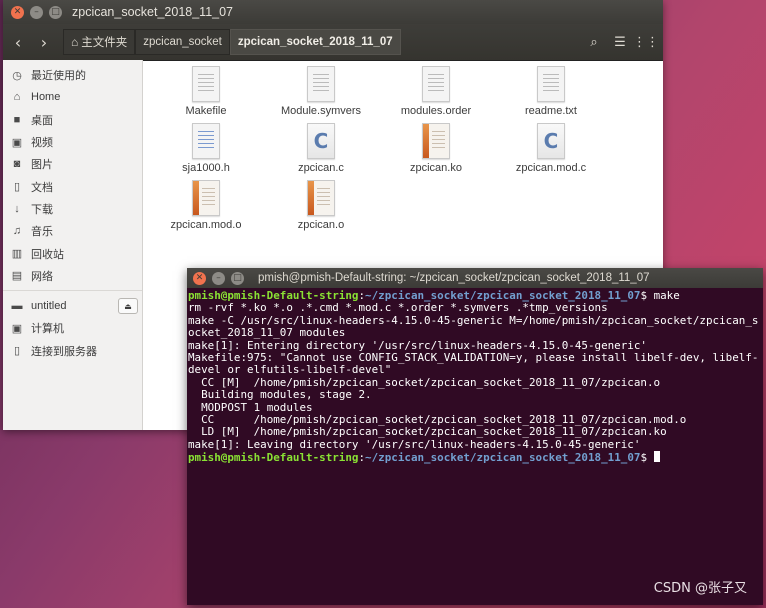  I want to click on command-text: make, so click(666, 295).